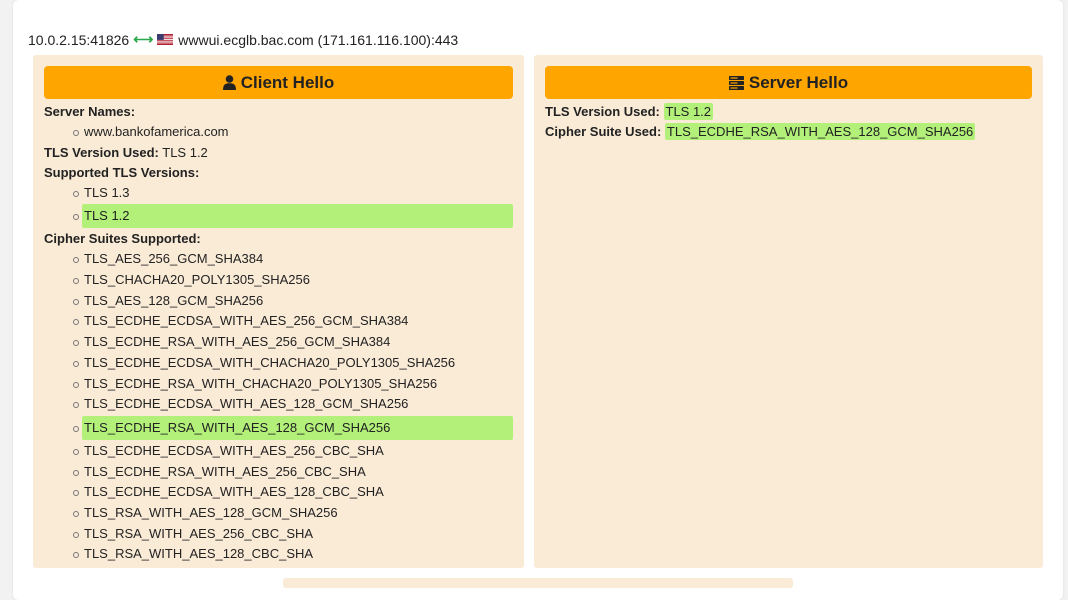  I want to click on supported-versions-label: Supported TLS Versions:, so click(122, 172).